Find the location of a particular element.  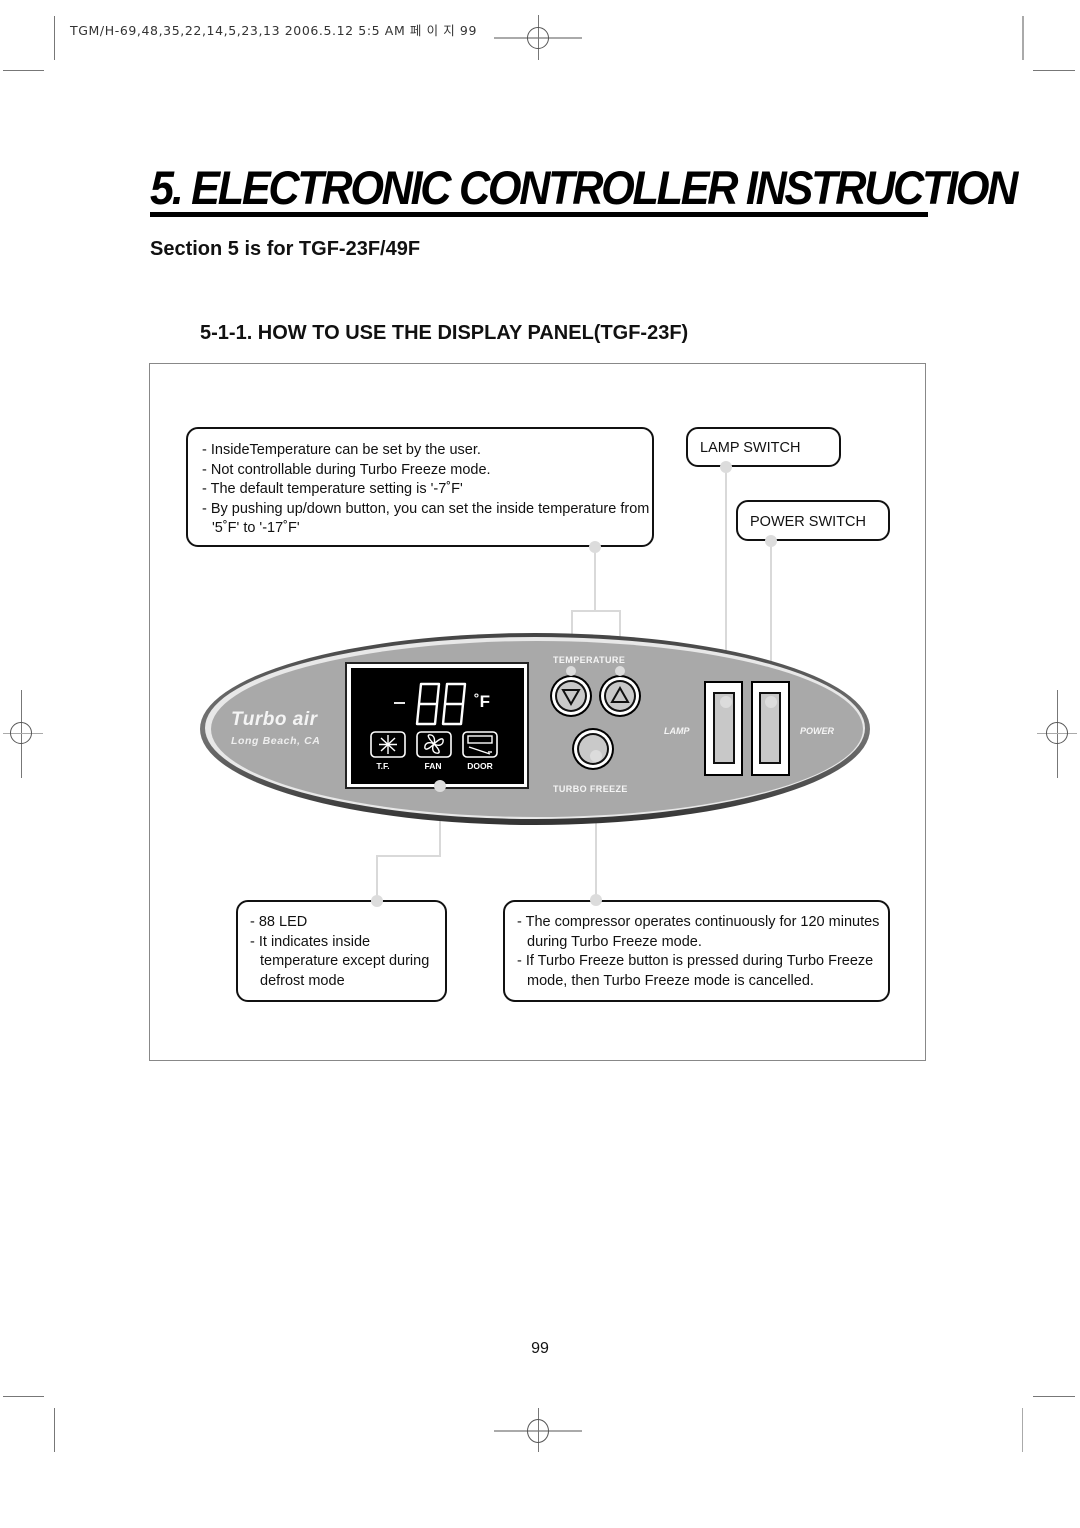

turbo-freeze-button is located at coordinates (593, 749).